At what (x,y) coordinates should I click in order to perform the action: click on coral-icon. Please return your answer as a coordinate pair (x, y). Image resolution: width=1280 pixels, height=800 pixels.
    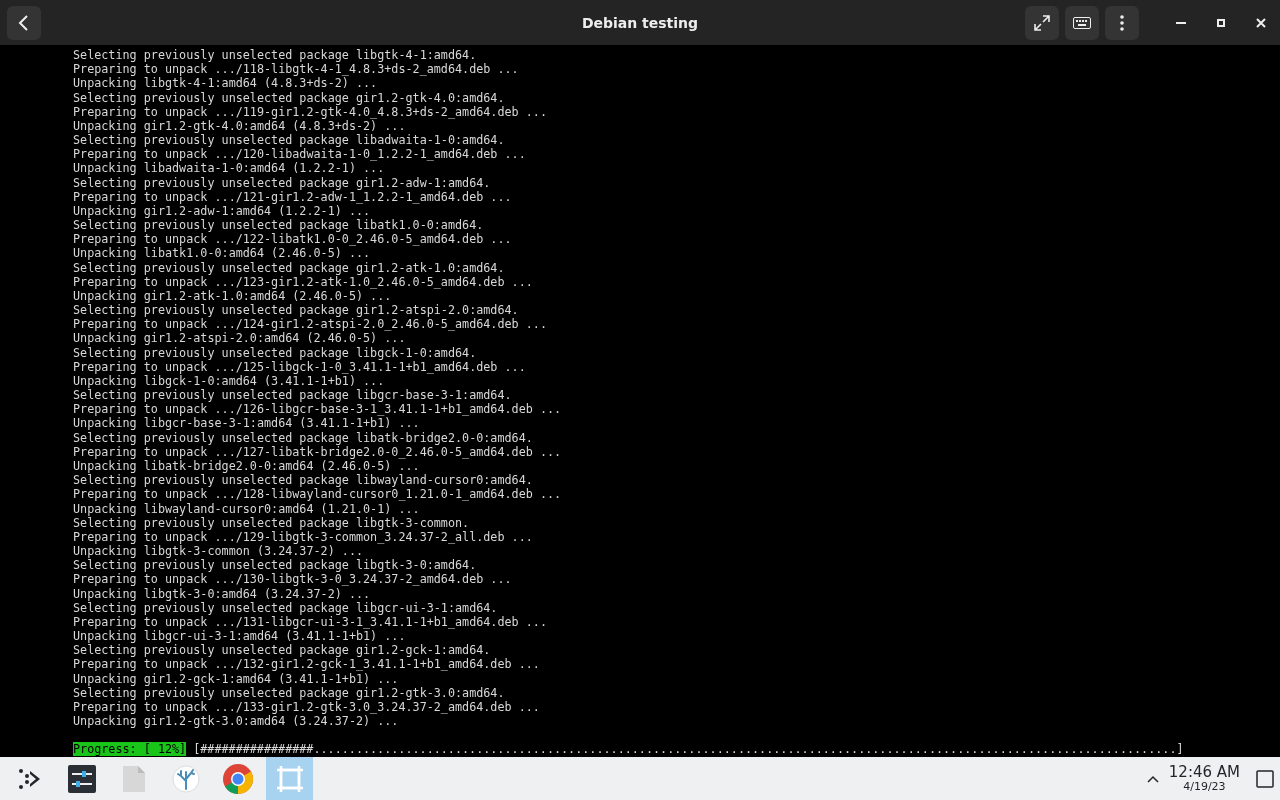
    Looking at the image, I should click on (185, 778).